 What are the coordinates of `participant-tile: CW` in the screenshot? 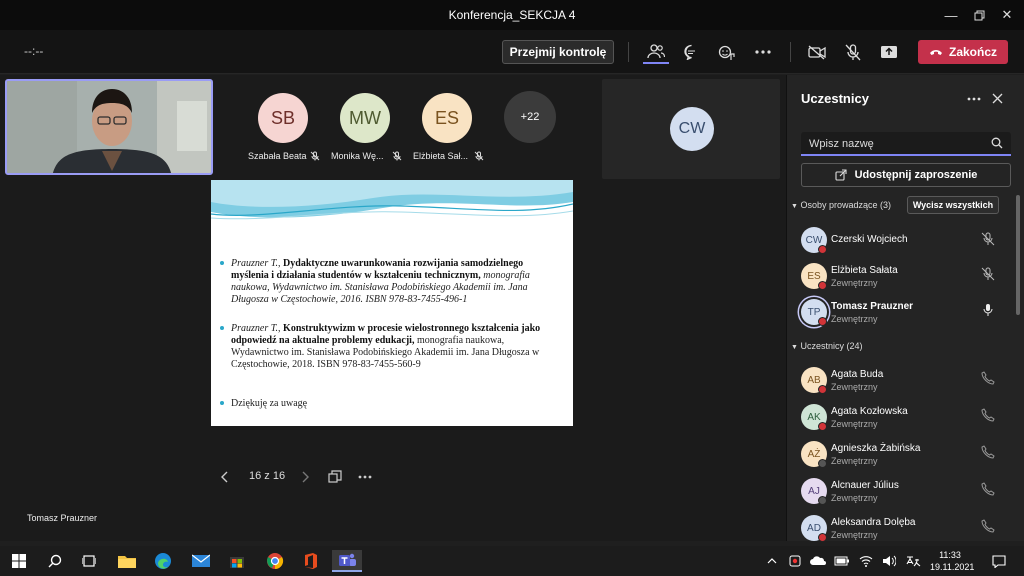 It's located at (691, 129).